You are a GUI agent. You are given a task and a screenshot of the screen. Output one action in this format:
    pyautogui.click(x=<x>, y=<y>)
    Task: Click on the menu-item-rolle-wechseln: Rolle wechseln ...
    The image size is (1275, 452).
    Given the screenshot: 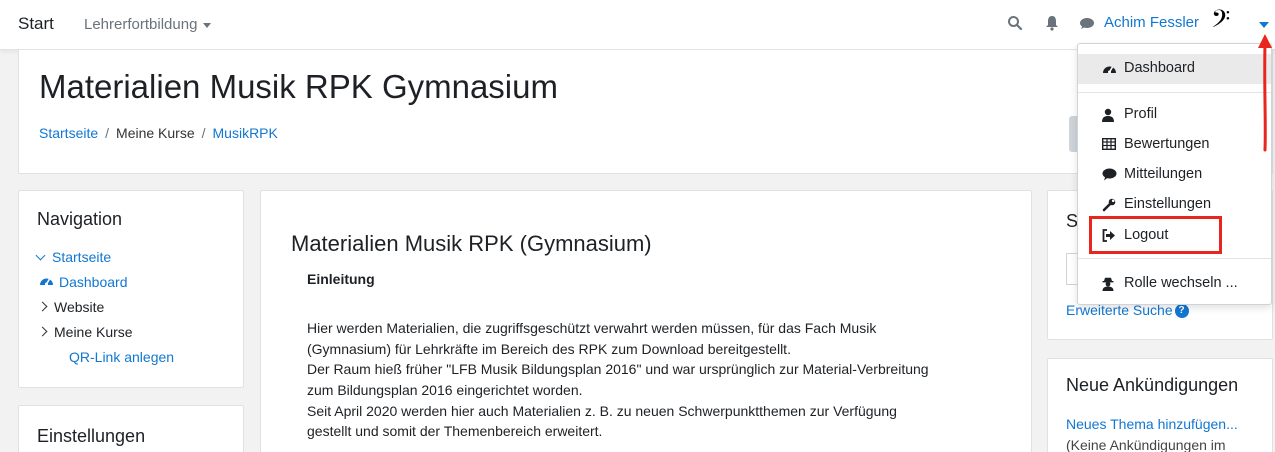 What is the action you would take?
    pyautogui.click(x=1174, y=284)
    